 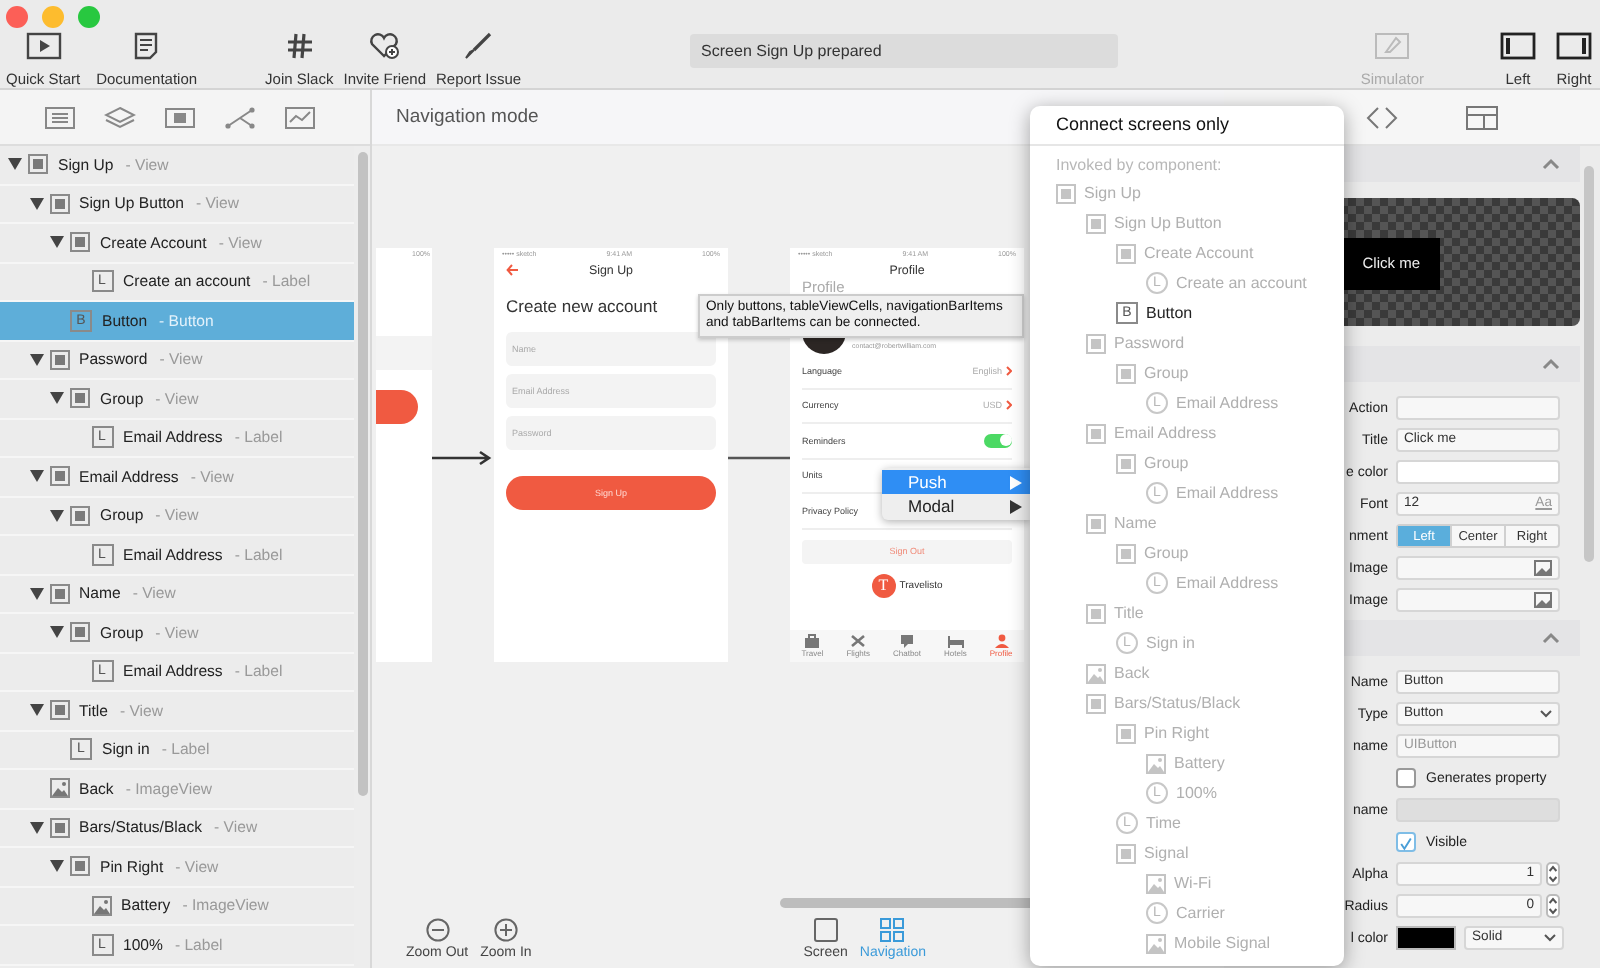 I want to click on brush-icon, so click(x=478, y=46).